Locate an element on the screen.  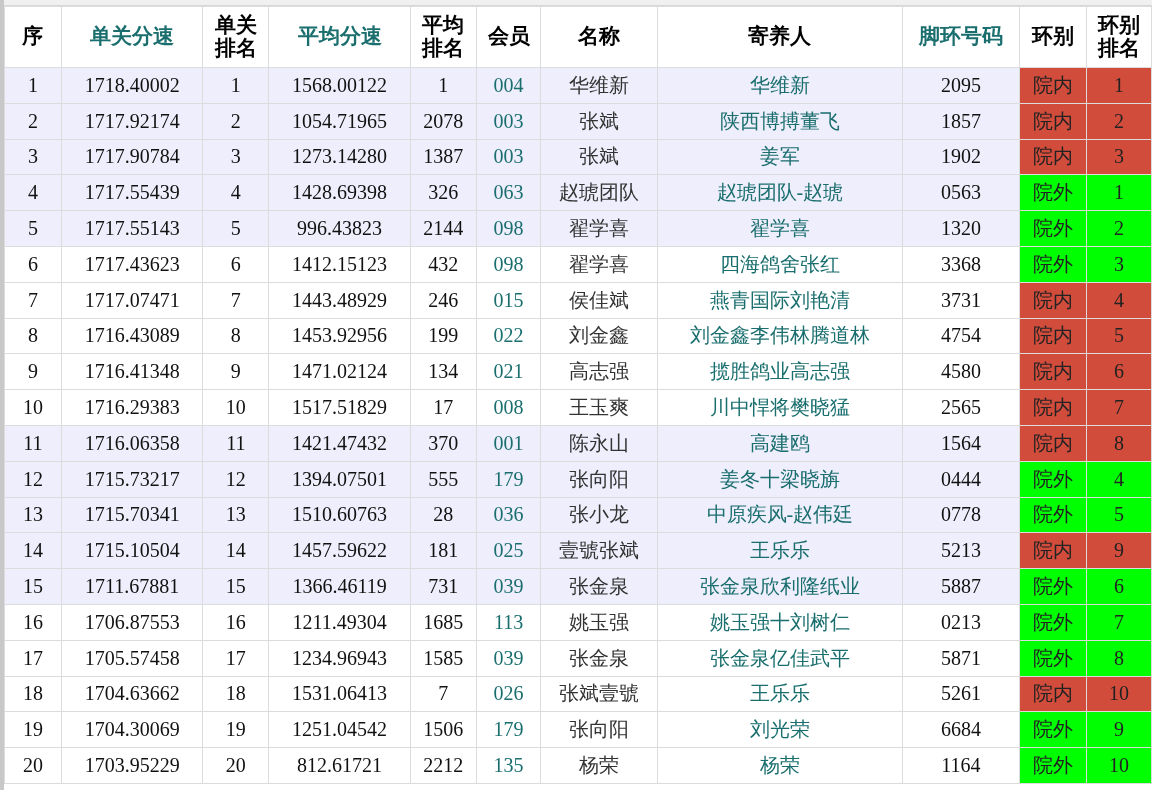
table-cell: 17 is located at coordinates (33, 658).